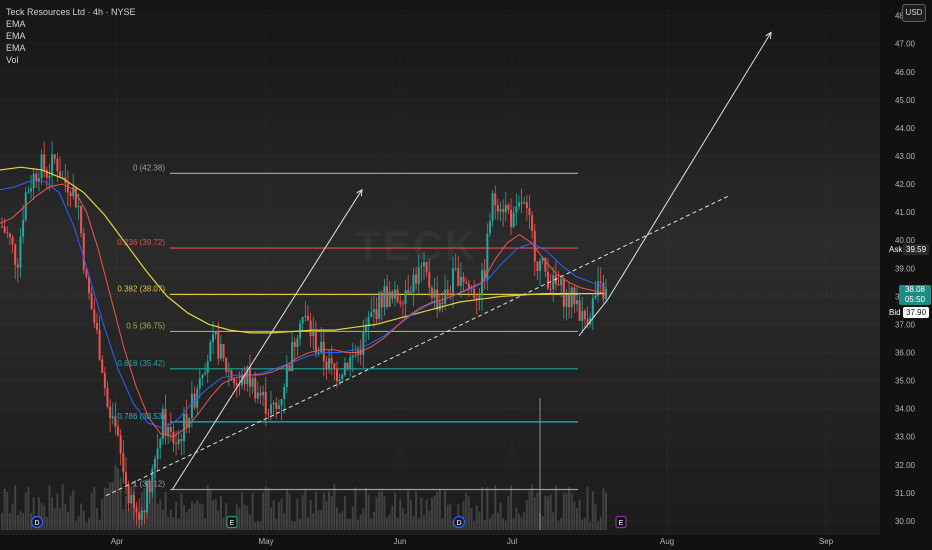 The height and width of the screenshot is (550, 932). What do you see at coordinates (71, 60) in the screenshot?
I see `indicator-volume: Vol` at bounding box center [71, 60].